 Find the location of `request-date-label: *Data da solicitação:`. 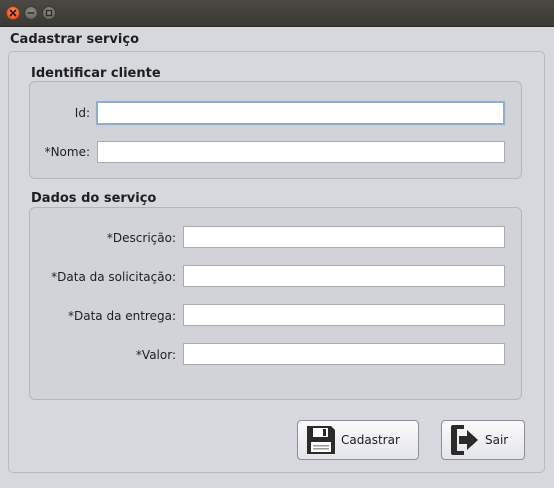

request-date-label: *Data da solicitação: is located at coordinates (113, 277).